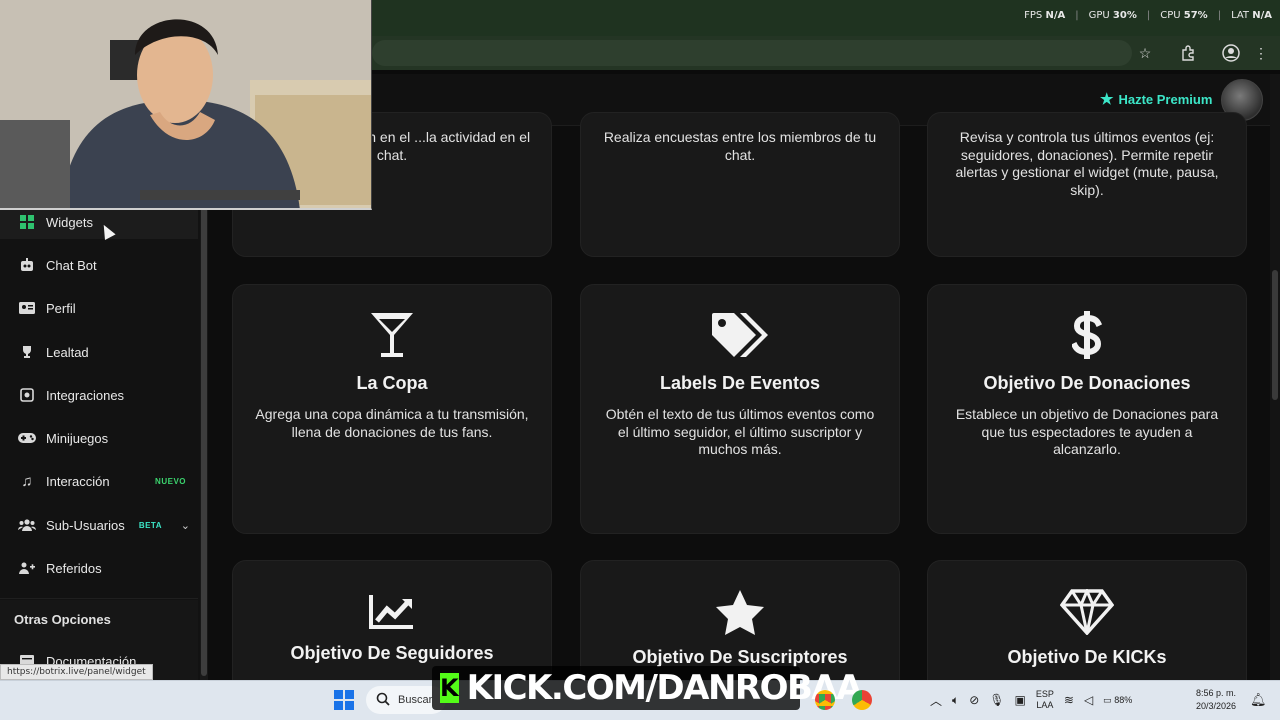 The height and width of the screenshot is (720, 1280). What do you see at coordinates (27, 481) in the screenshot?
I see `music-note-icon: ♫` at bounding box center [27, 481].